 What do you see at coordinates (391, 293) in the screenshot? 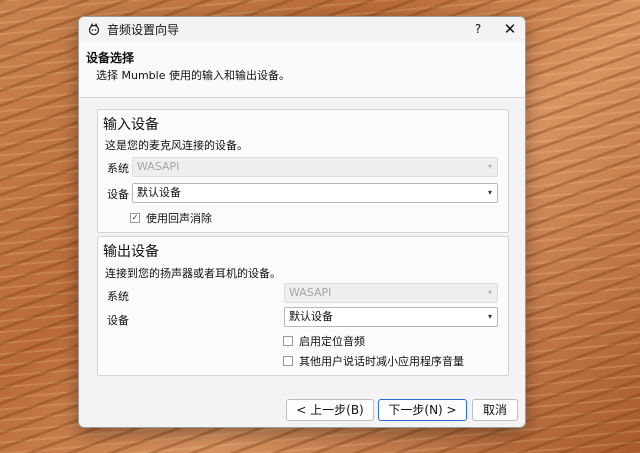
I see `output-system-select: WASAPI ▾` at bounding box center [391, 293].